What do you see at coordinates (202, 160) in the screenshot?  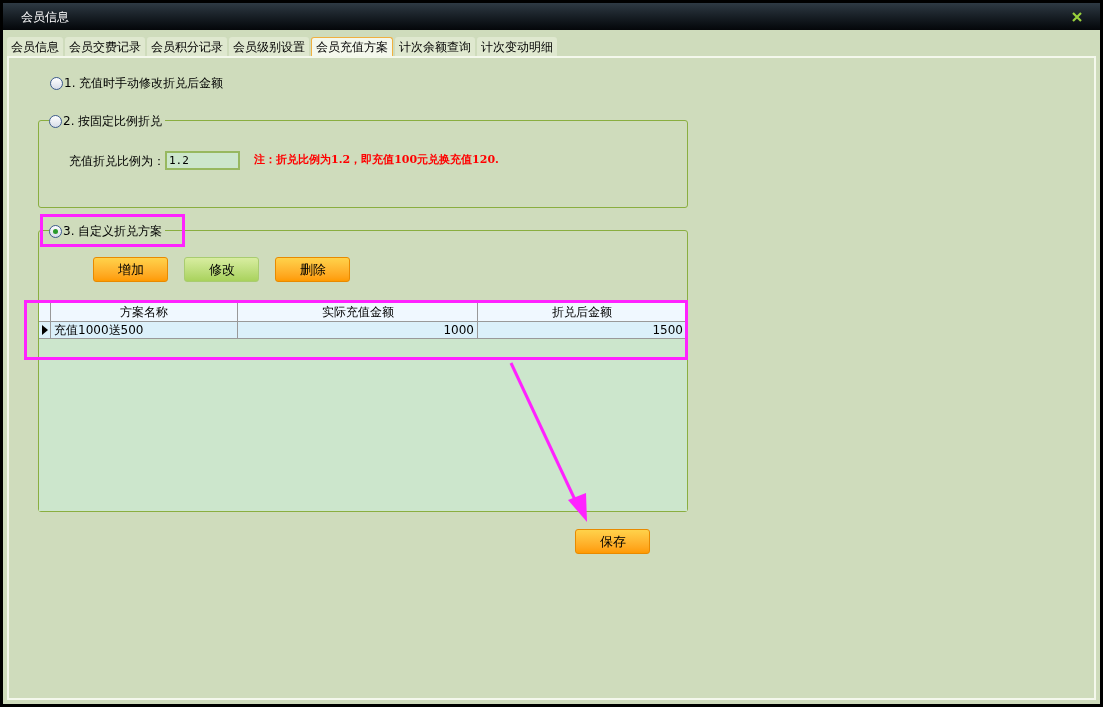 I see `ratio-input-field: 1.2` at bounding box center [202, 160].